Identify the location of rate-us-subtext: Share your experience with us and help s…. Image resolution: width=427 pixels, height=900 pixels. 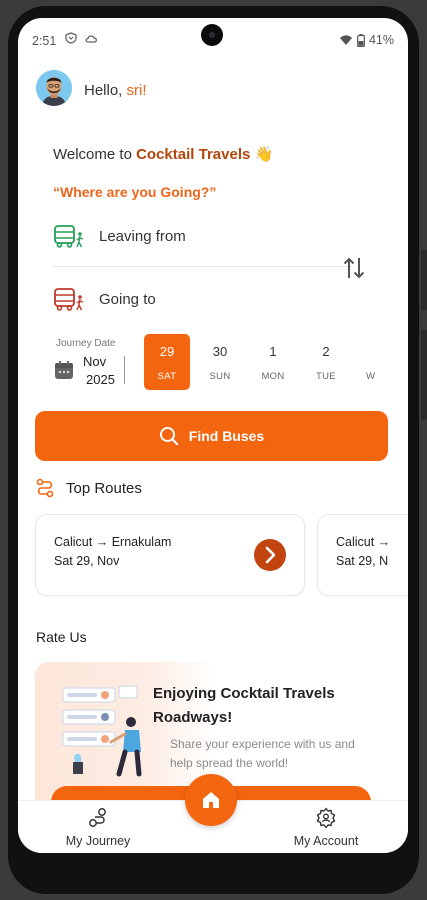
(262, 753).